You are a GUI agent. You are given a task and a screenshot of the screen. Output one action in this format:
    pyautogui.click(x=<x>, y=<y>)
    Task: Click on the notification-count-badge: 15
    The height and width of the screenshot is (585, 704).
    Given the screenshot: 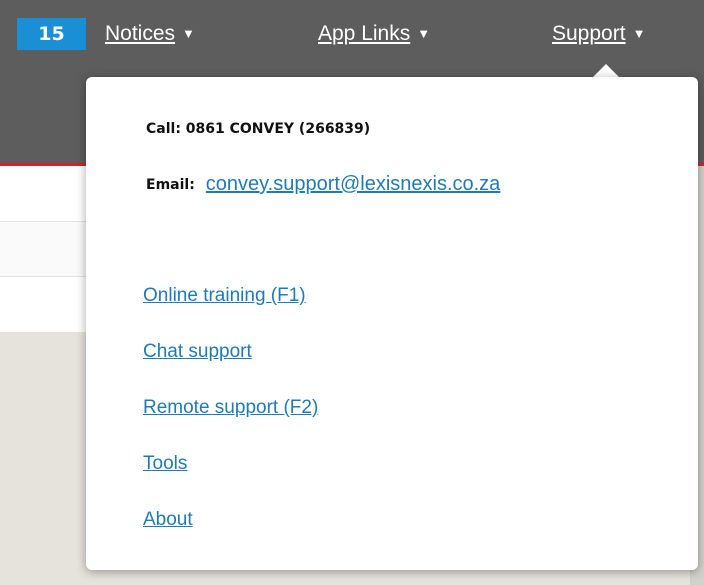 What is the action you would take?
    pyautogui.click(x=51, y=34)
    